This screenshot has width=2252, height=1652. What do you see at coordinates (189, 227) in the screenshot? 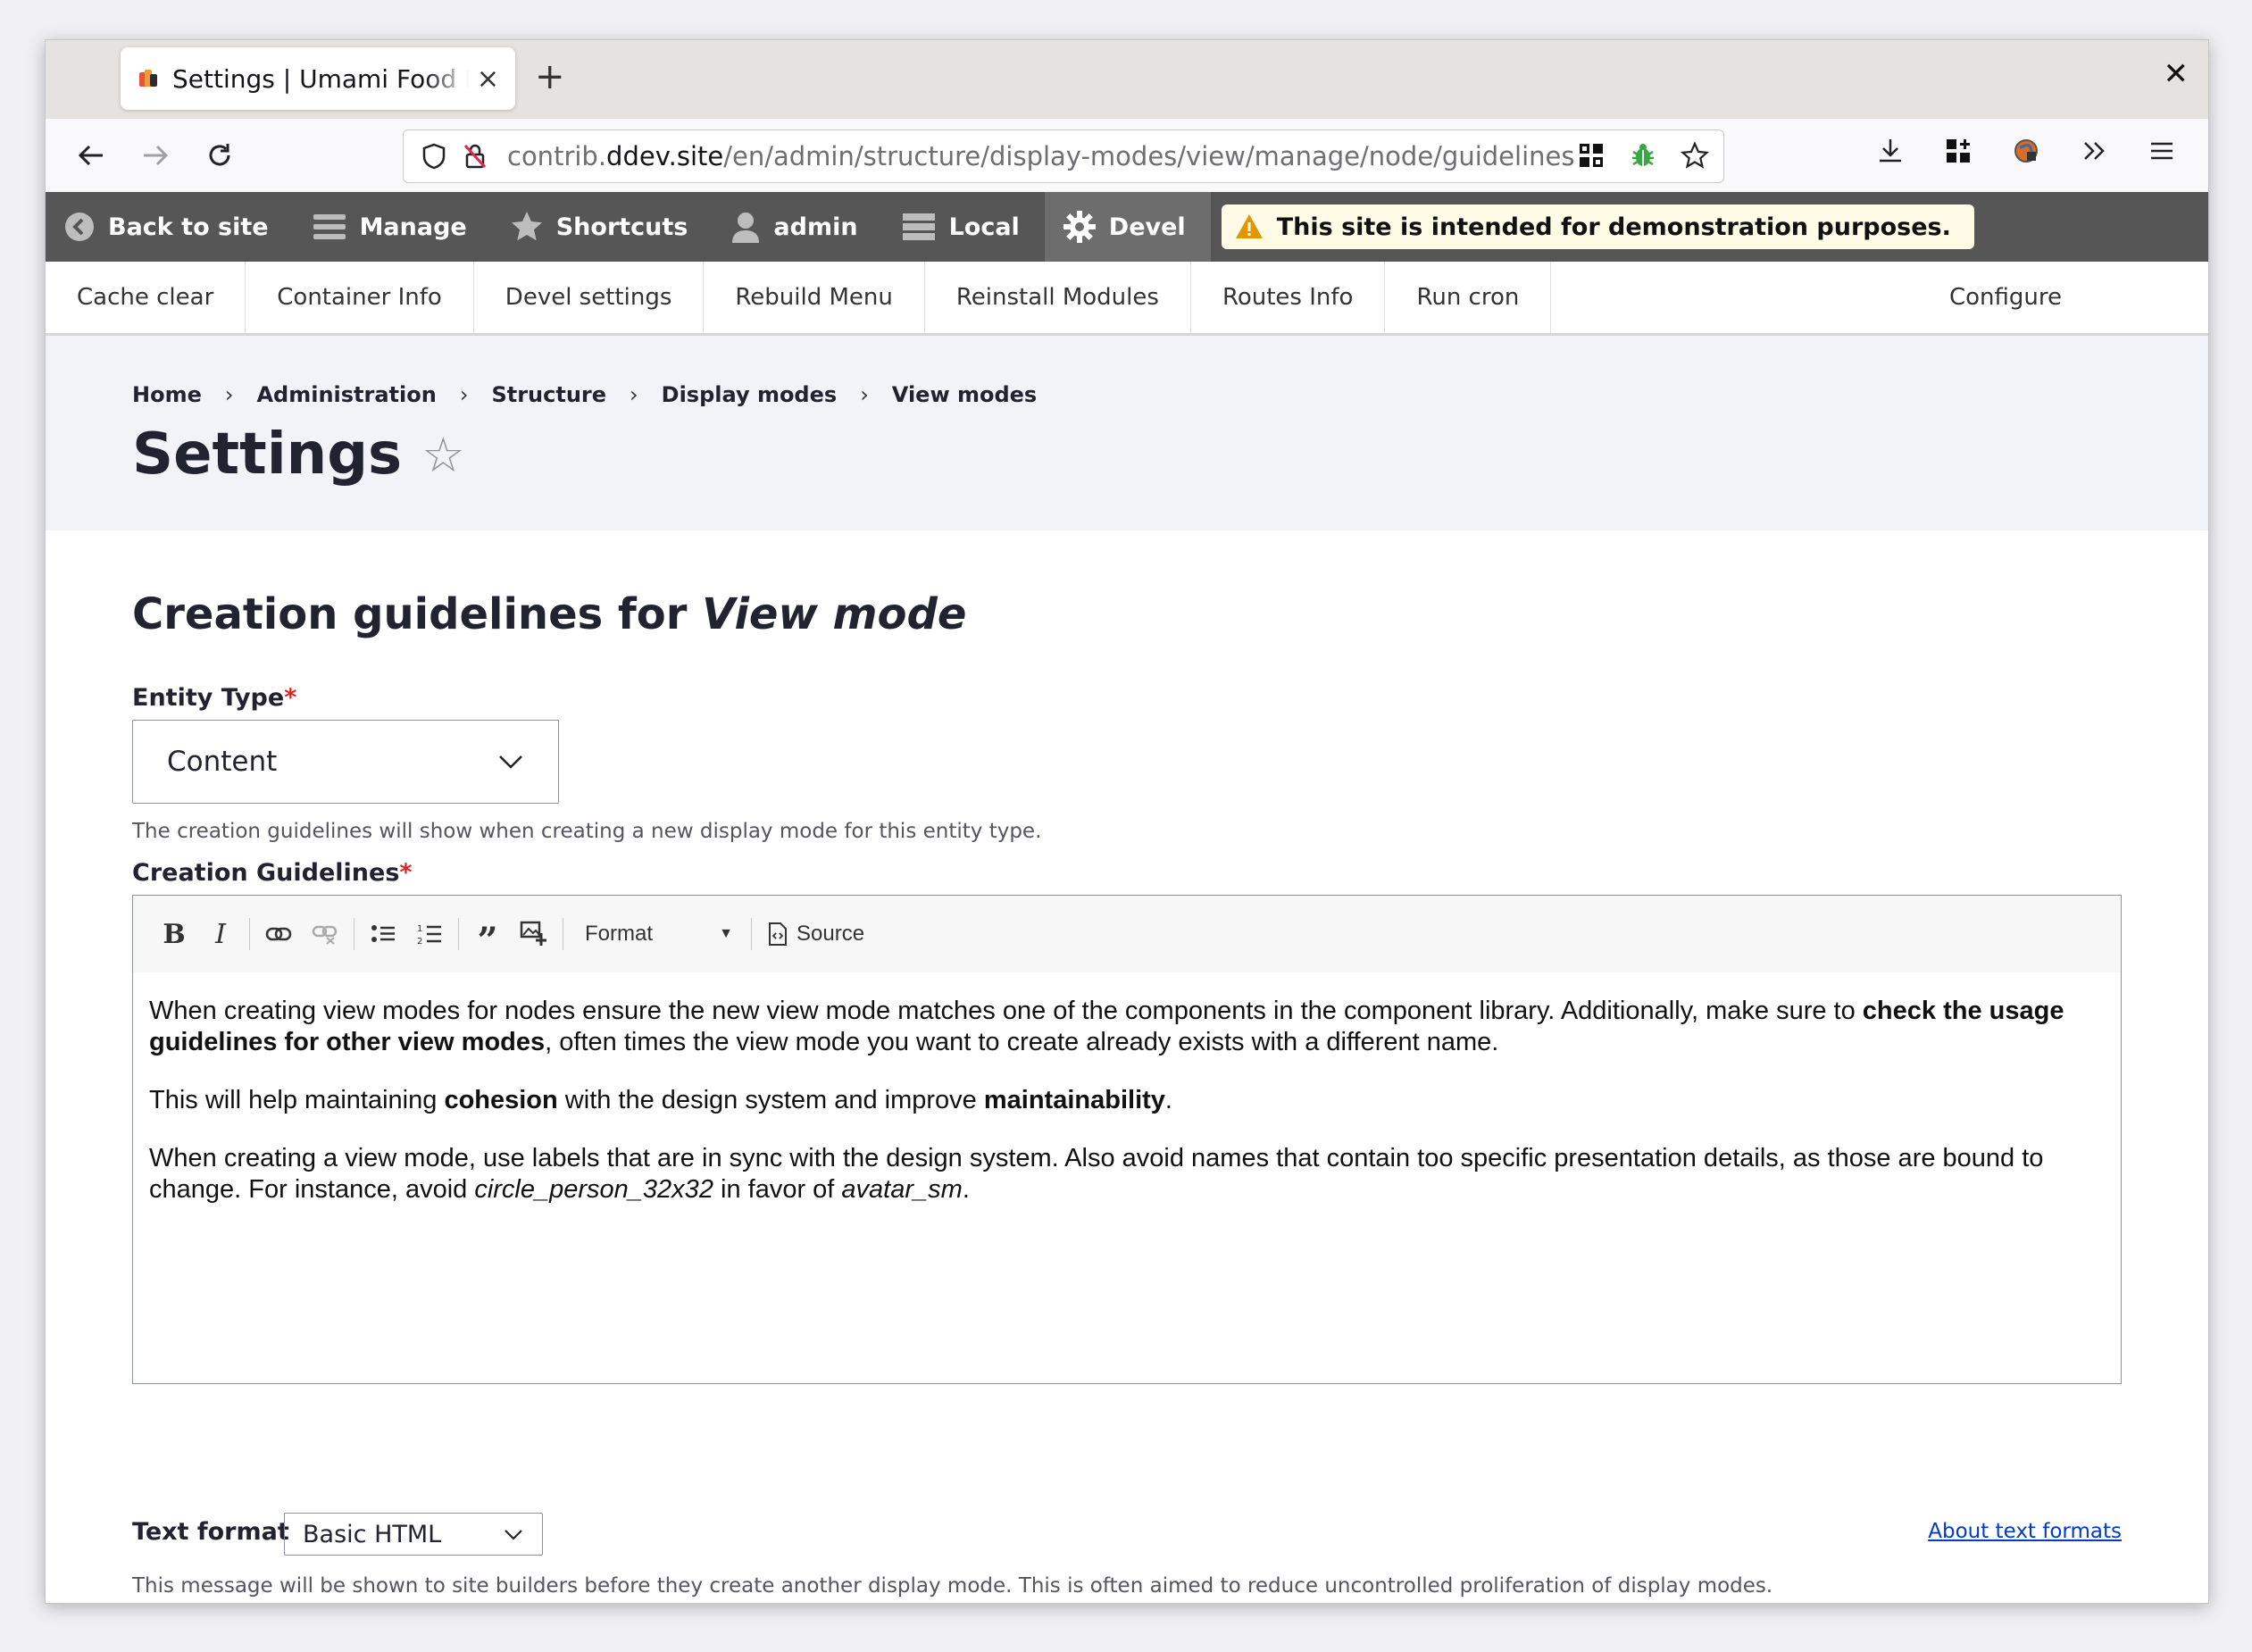
I see `back-to-site-label: Back to site` at bounding box center [189, 227].